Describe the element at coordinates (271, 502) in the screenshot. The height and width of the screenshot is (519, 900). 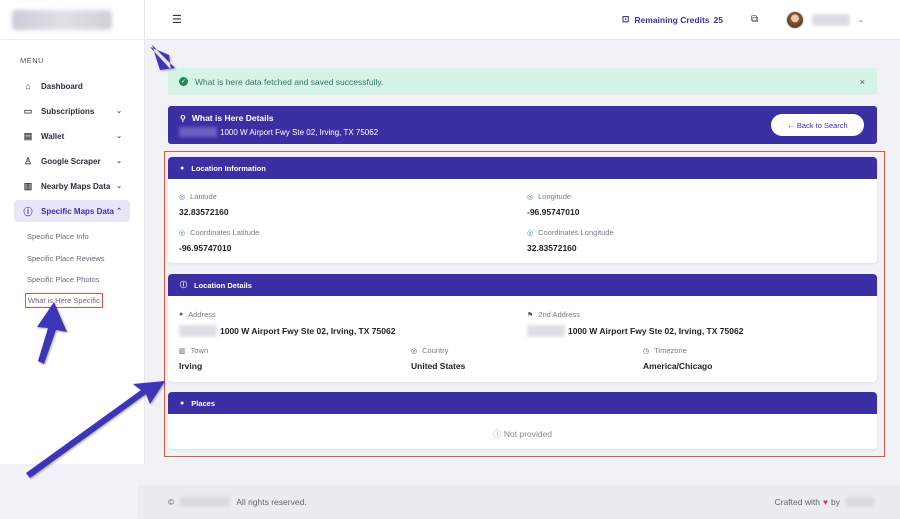
I see `rights-text: All rights reserved.` at that location.